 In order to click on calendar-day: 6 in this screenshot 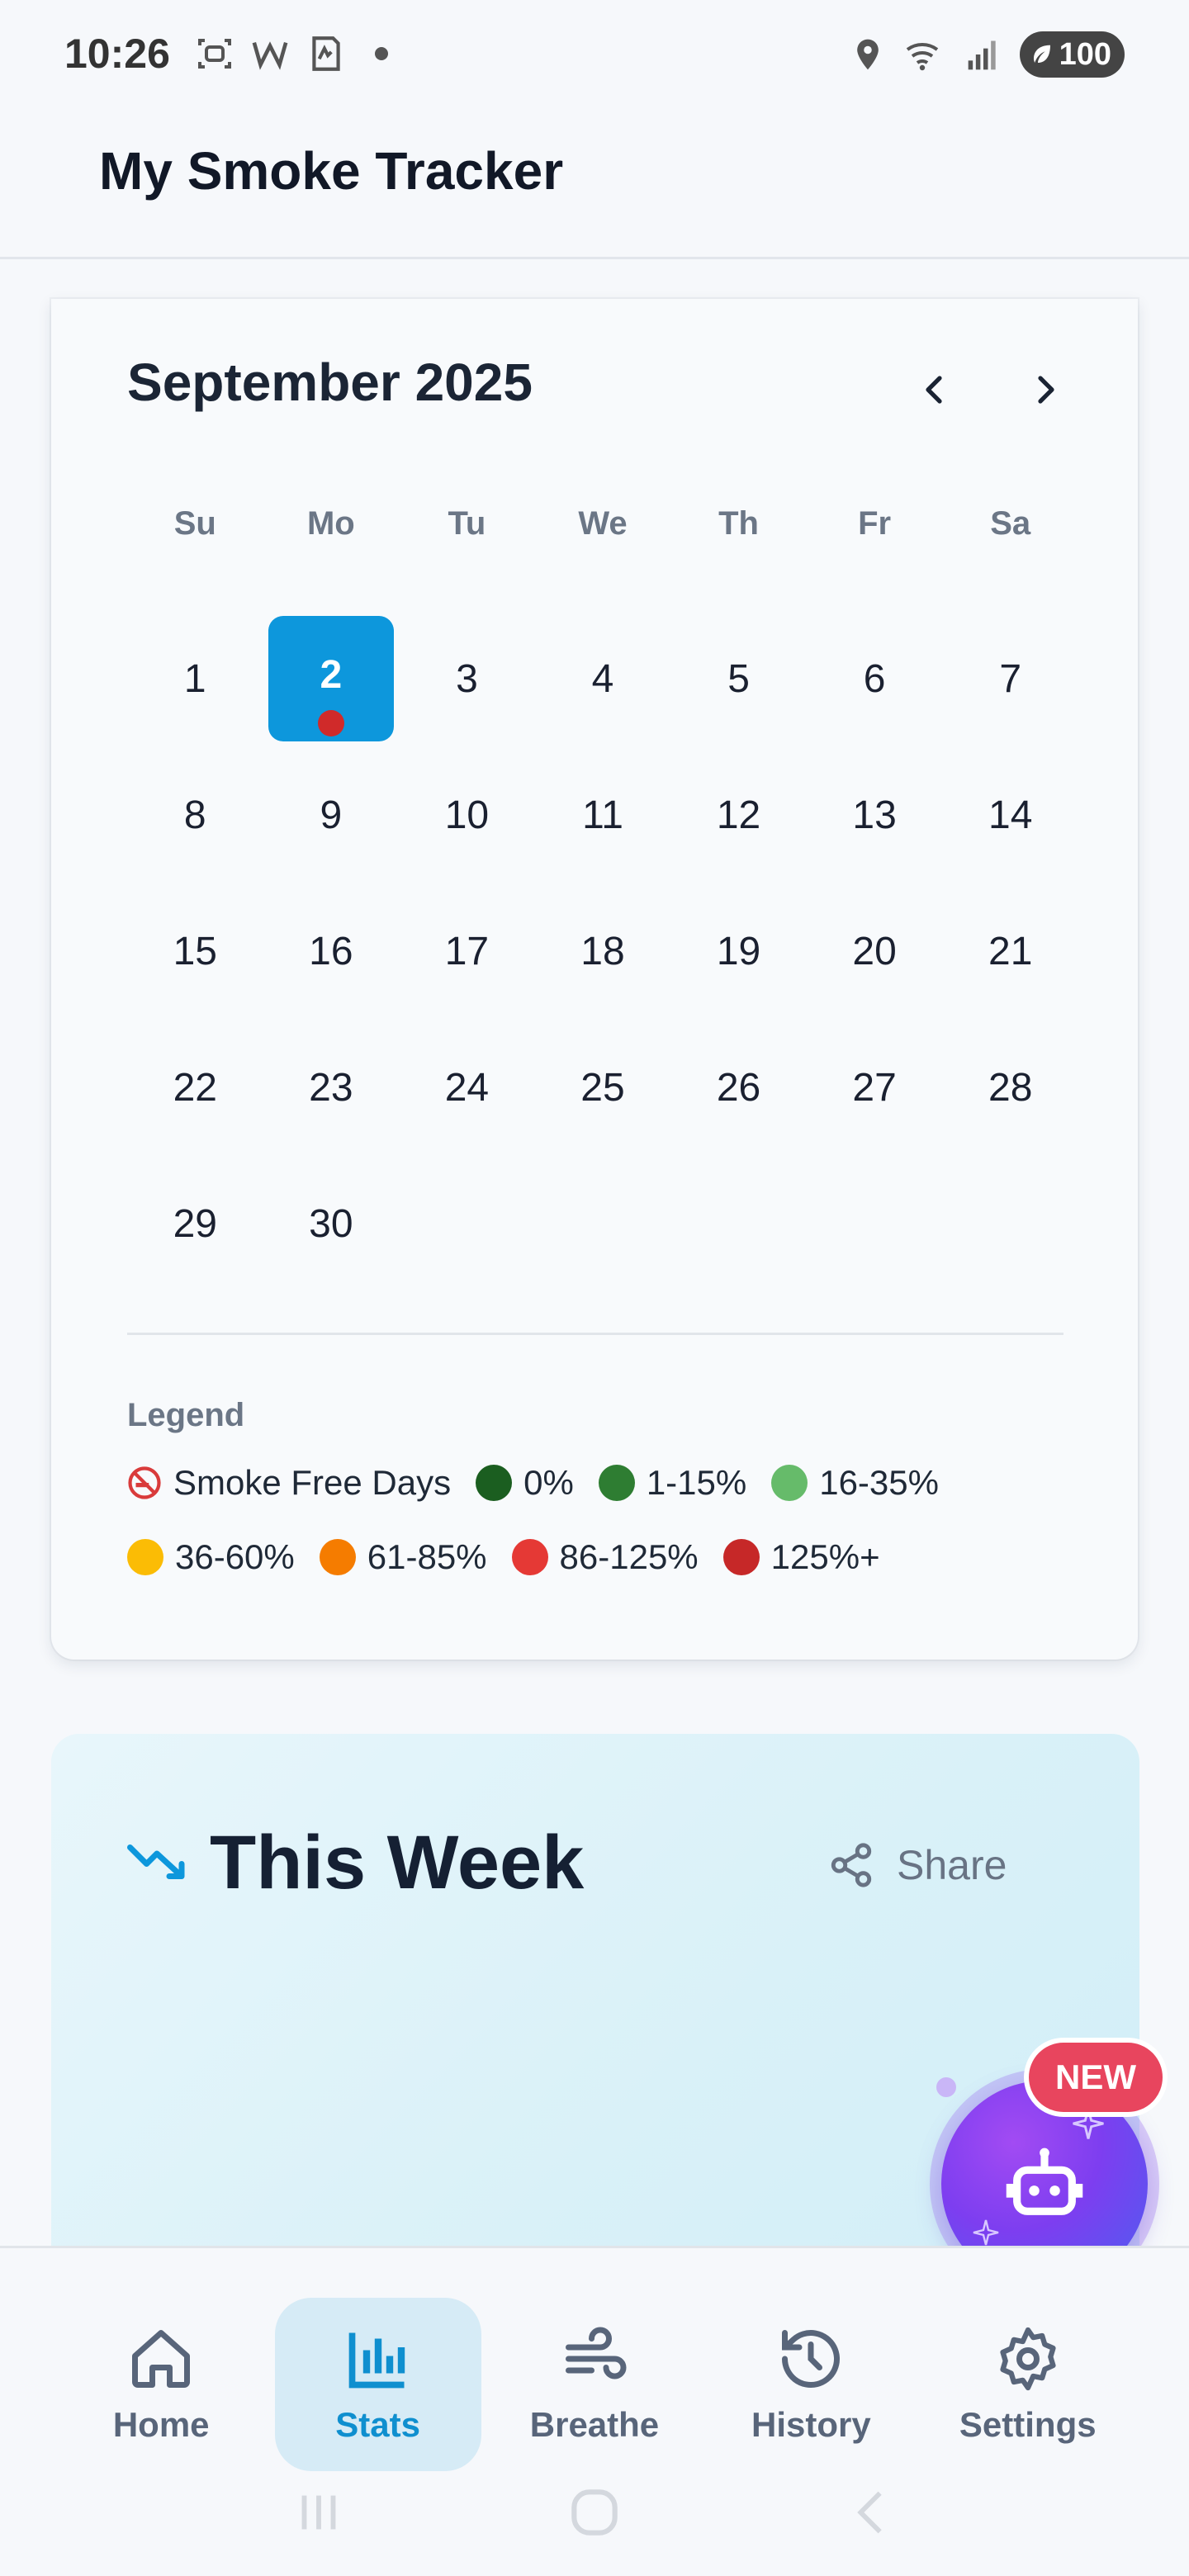, I will do `click(874, 678)`.